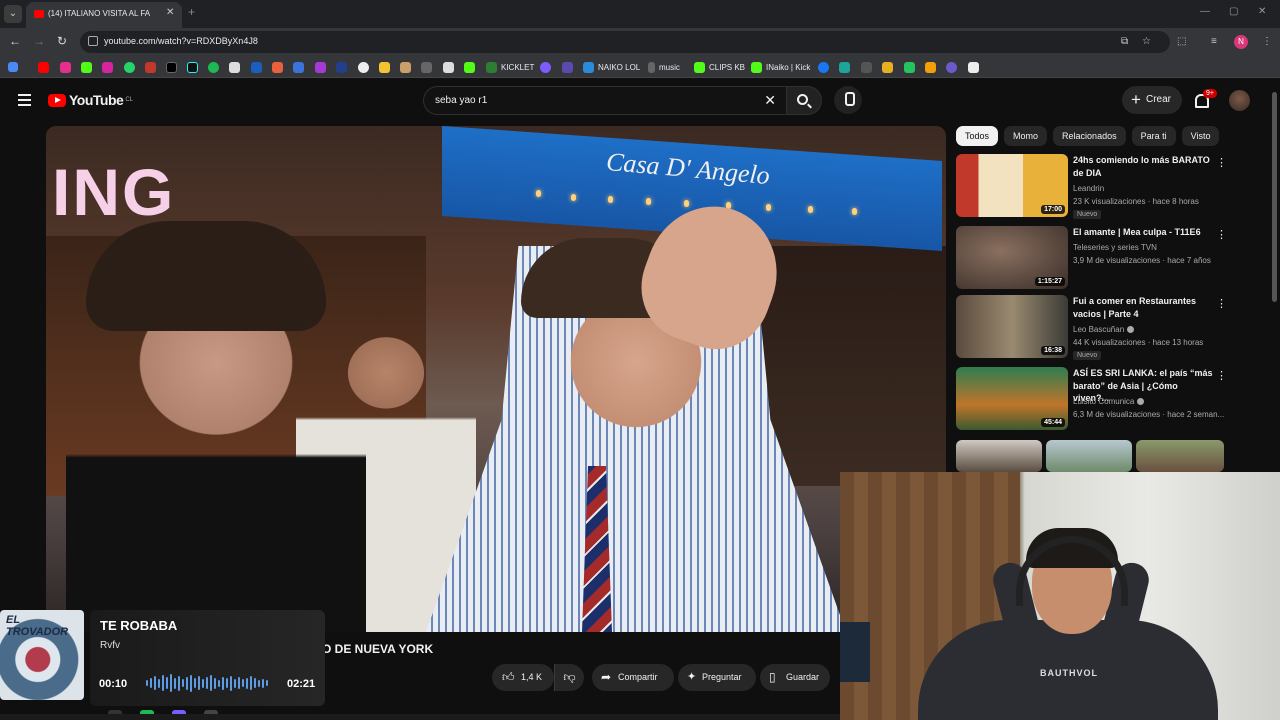 This screenshot has height=720, width=1280. I want to click on dislike-button: 👎︎, so click(569, 677).